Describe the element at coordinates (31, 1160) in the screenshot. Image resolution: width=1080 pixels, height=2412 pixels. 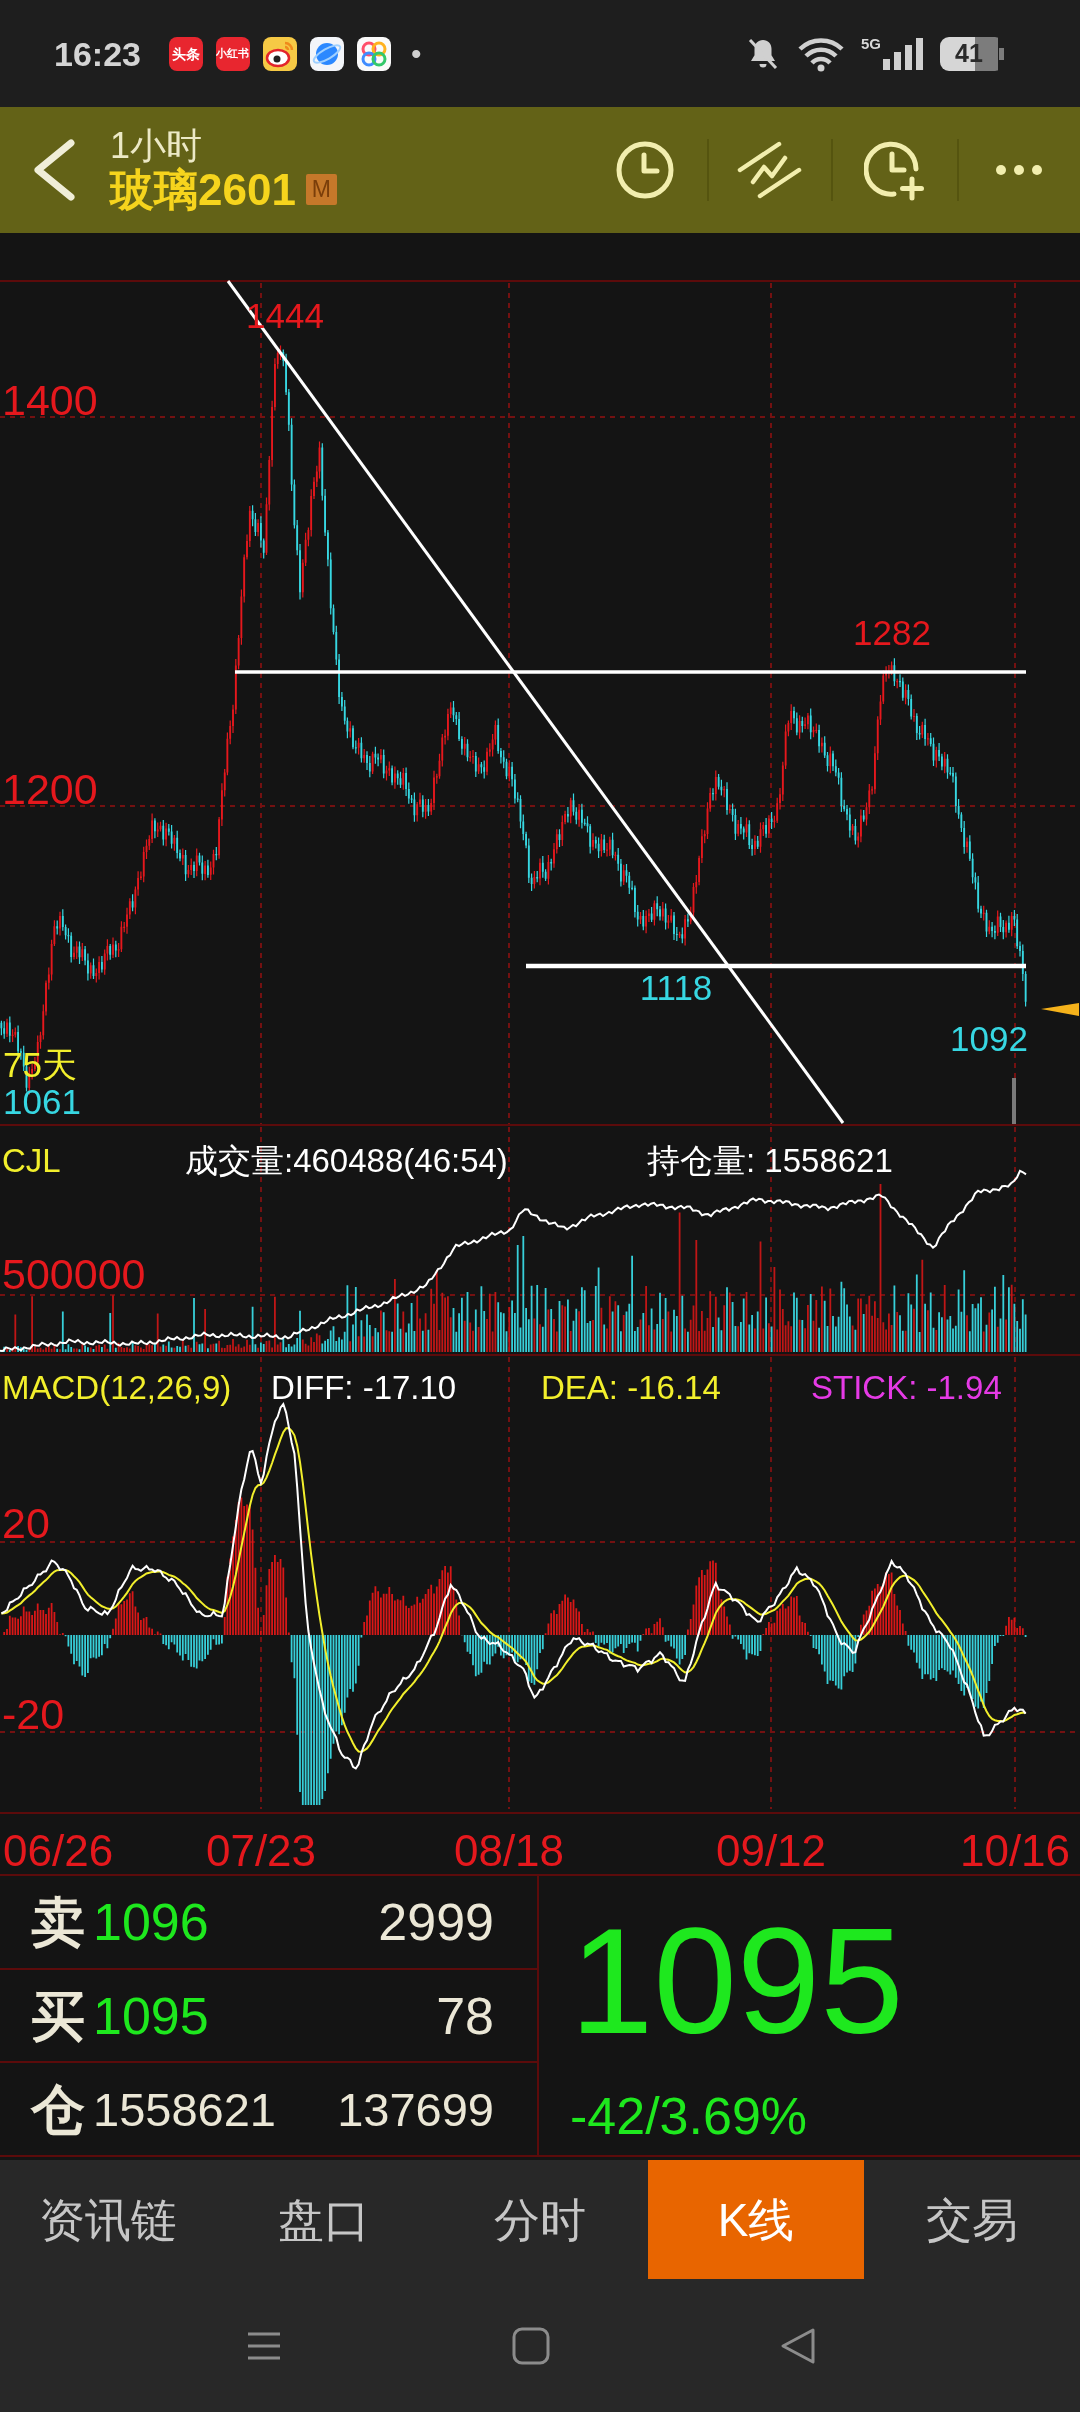
I see `panel-title: CJL` at that location.